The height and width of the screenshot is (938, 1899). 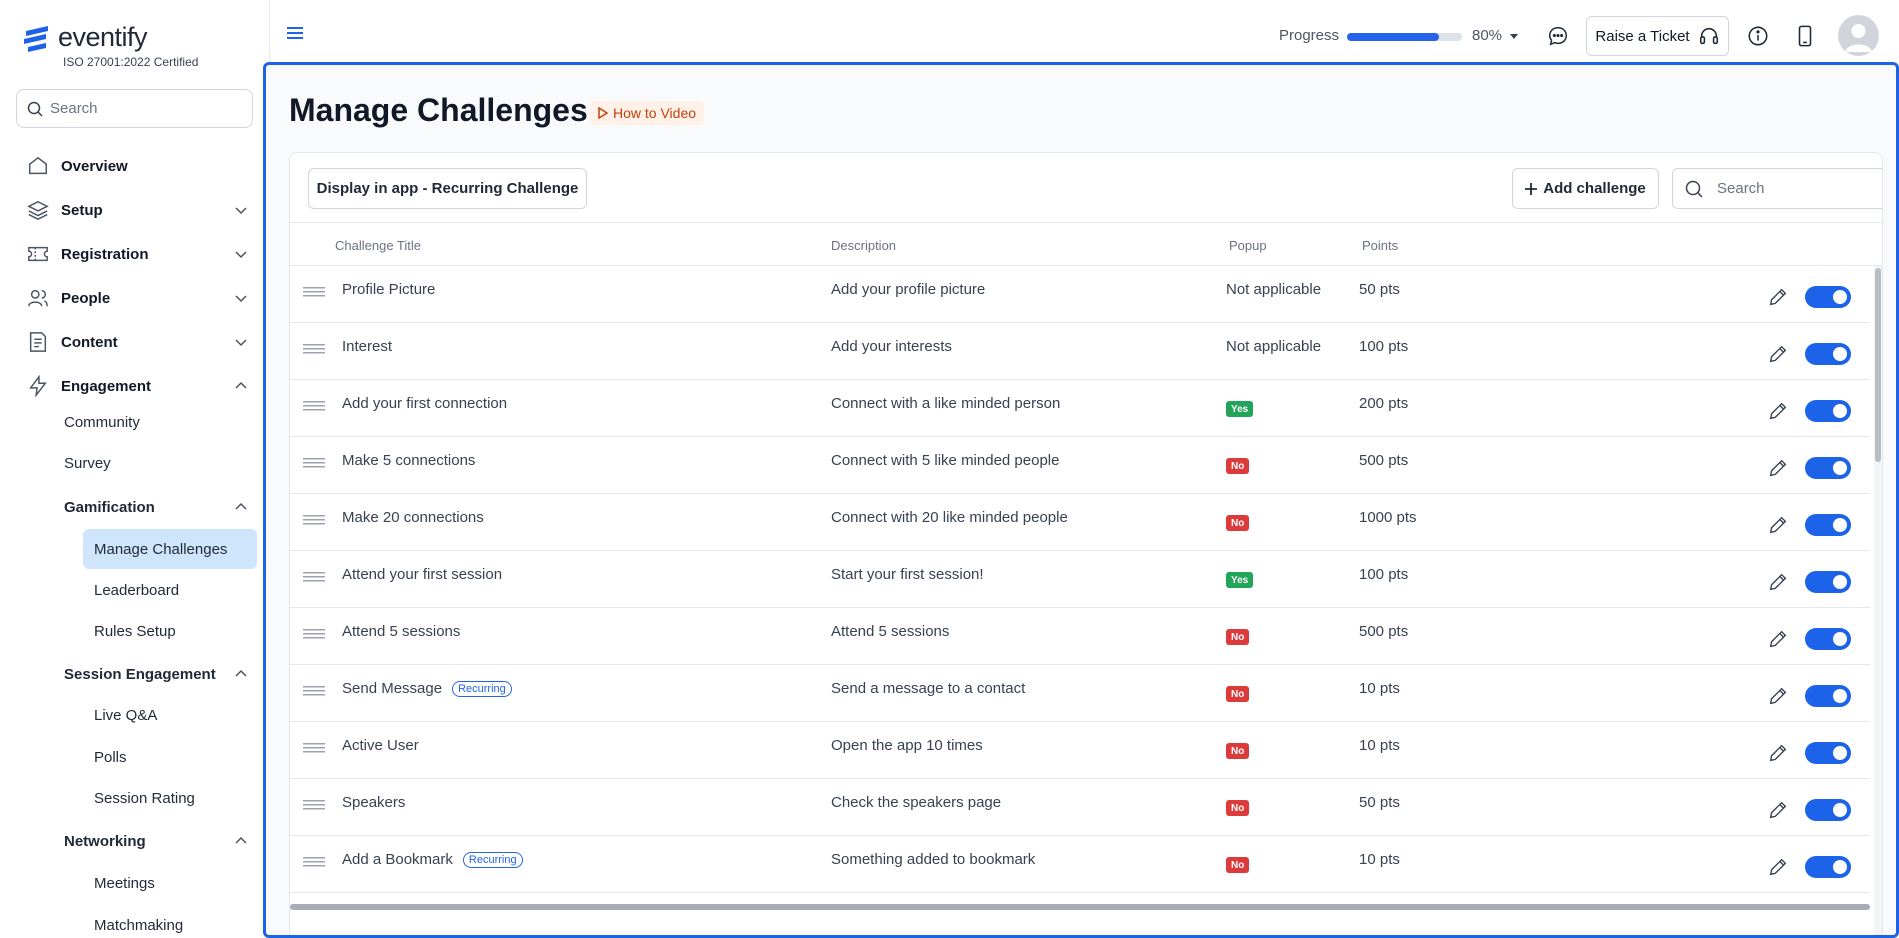 What do you see at coordinates (863, 245) in the screenshot?
I see `column-header-description: Description` at bounding box center [863, 245].